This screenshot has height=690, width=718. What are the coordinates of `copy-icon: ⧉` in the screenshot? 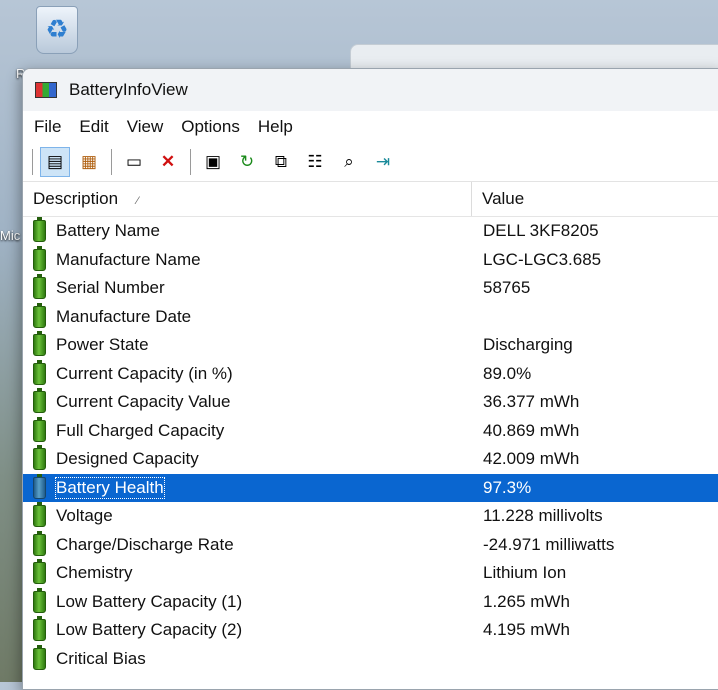 It's located at (281, 161).